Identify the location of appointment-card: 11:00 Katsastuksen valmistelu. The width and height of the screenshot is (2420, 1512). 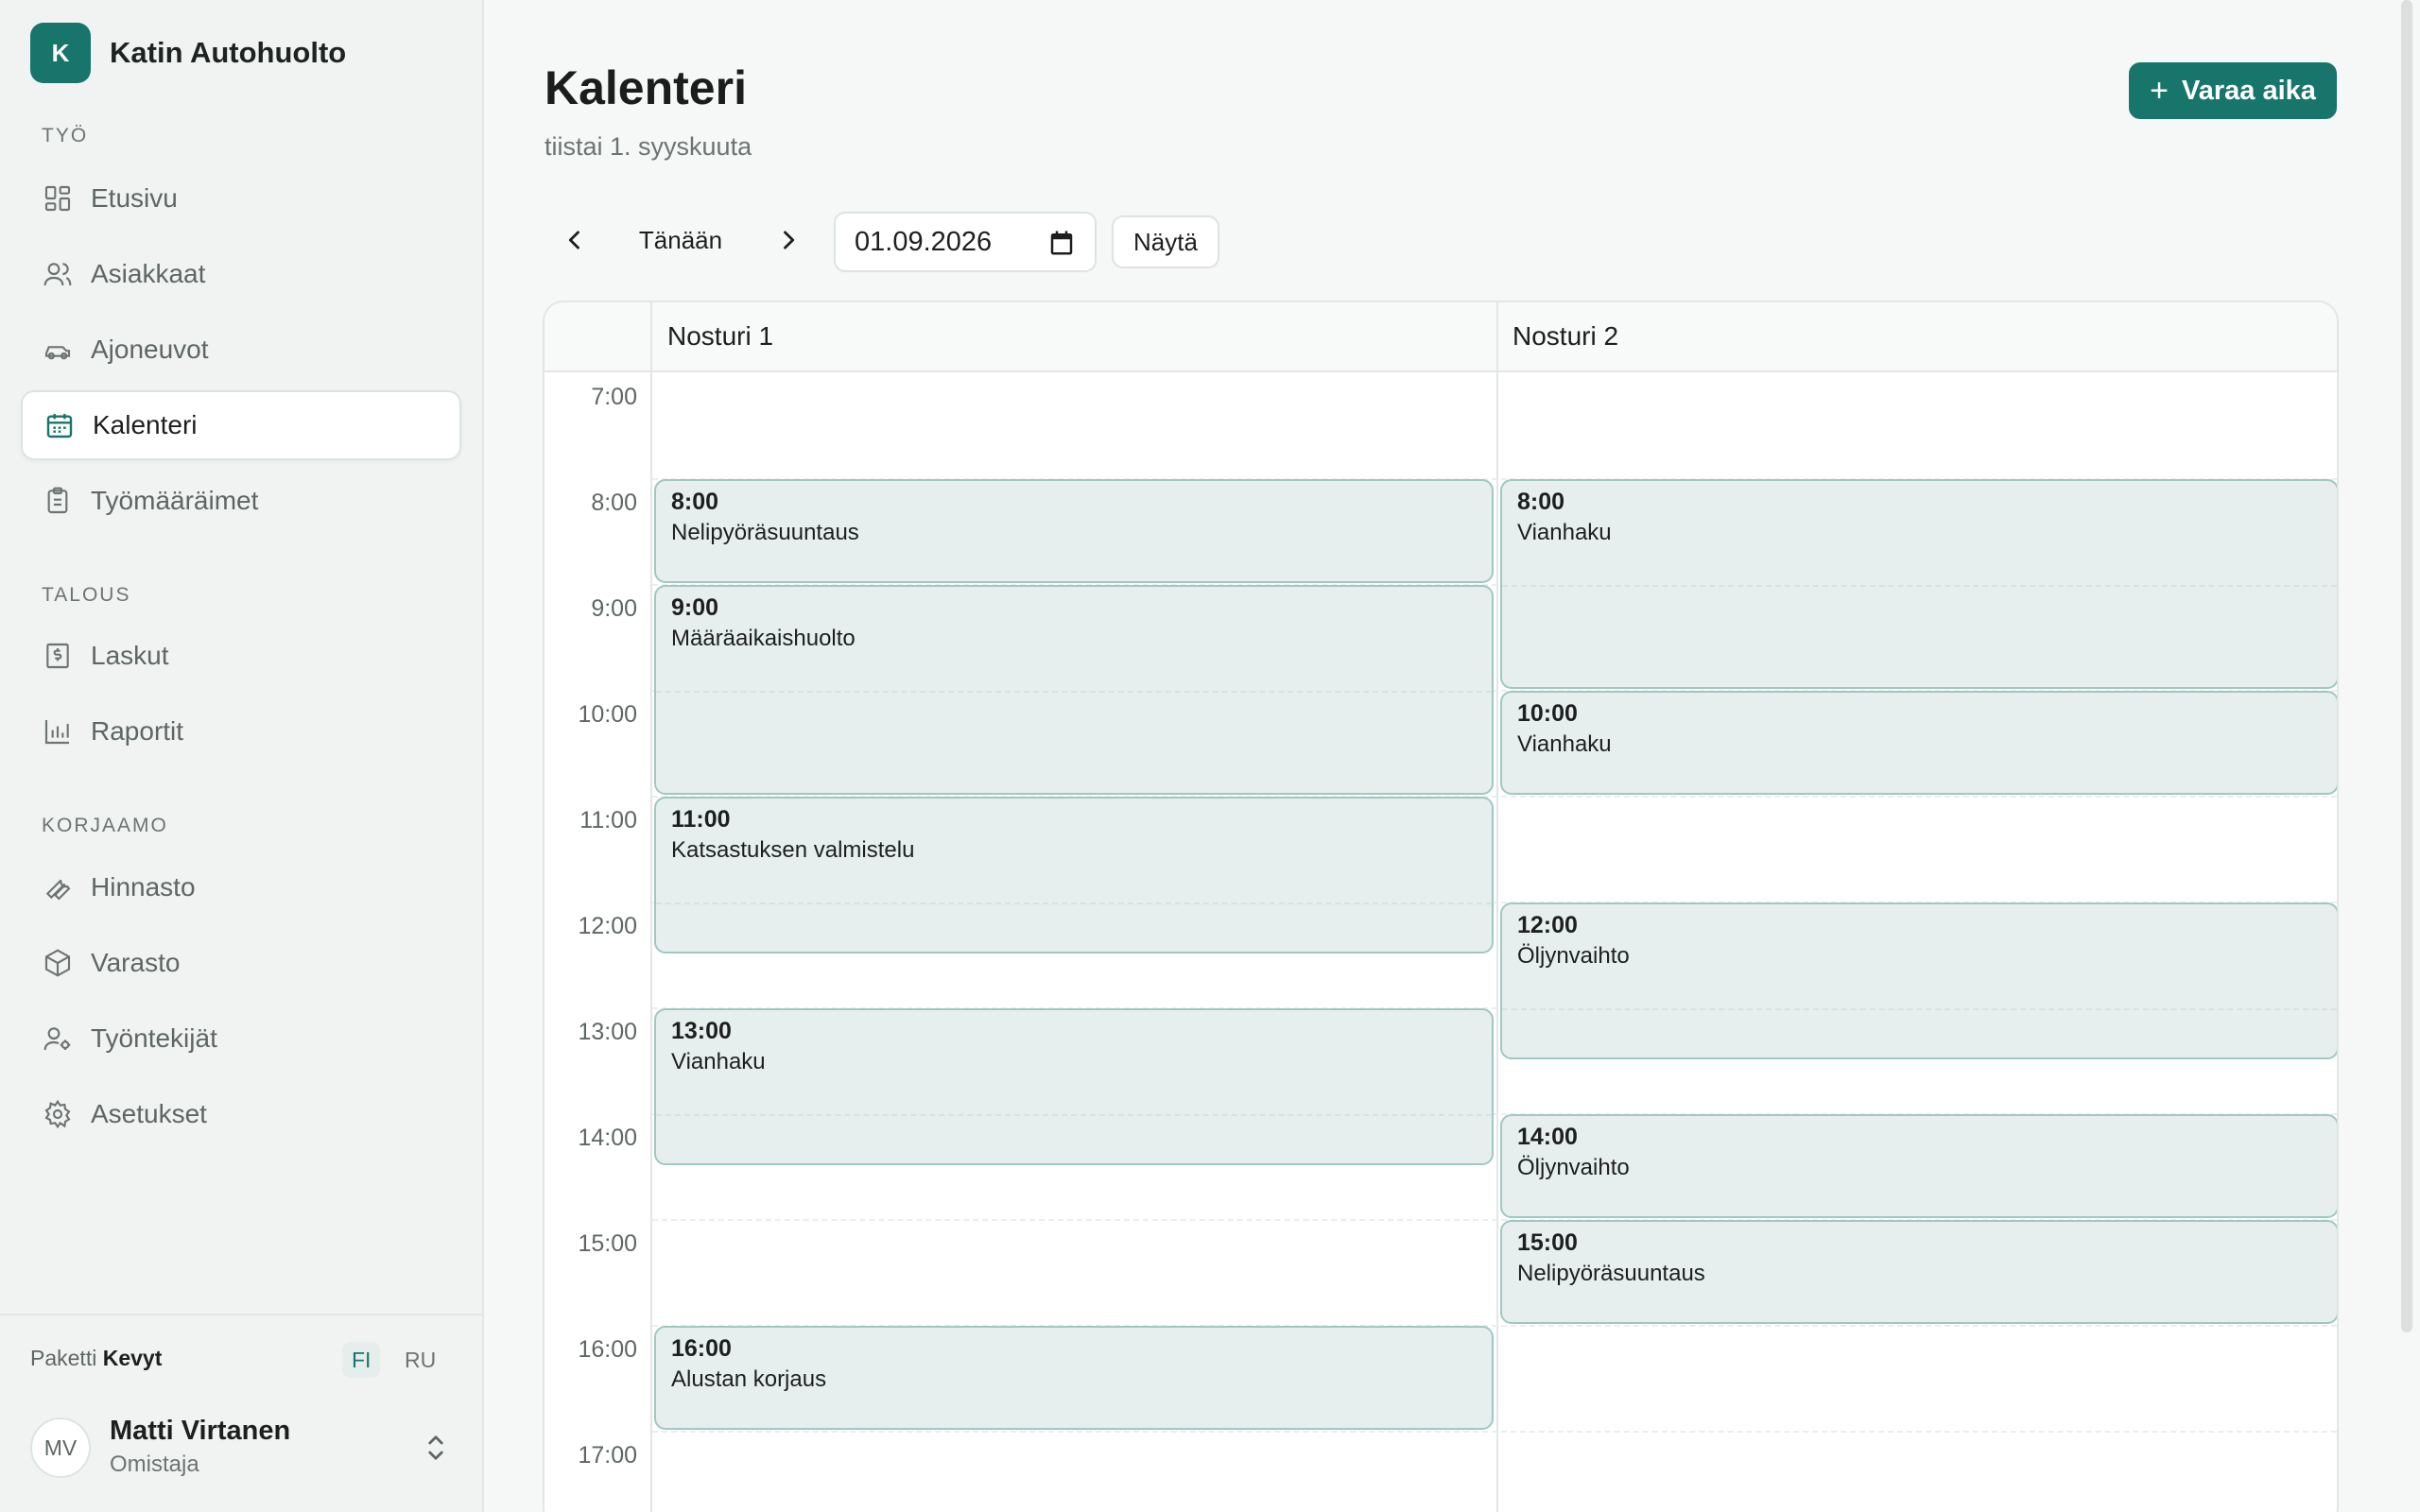
(1074, 875).